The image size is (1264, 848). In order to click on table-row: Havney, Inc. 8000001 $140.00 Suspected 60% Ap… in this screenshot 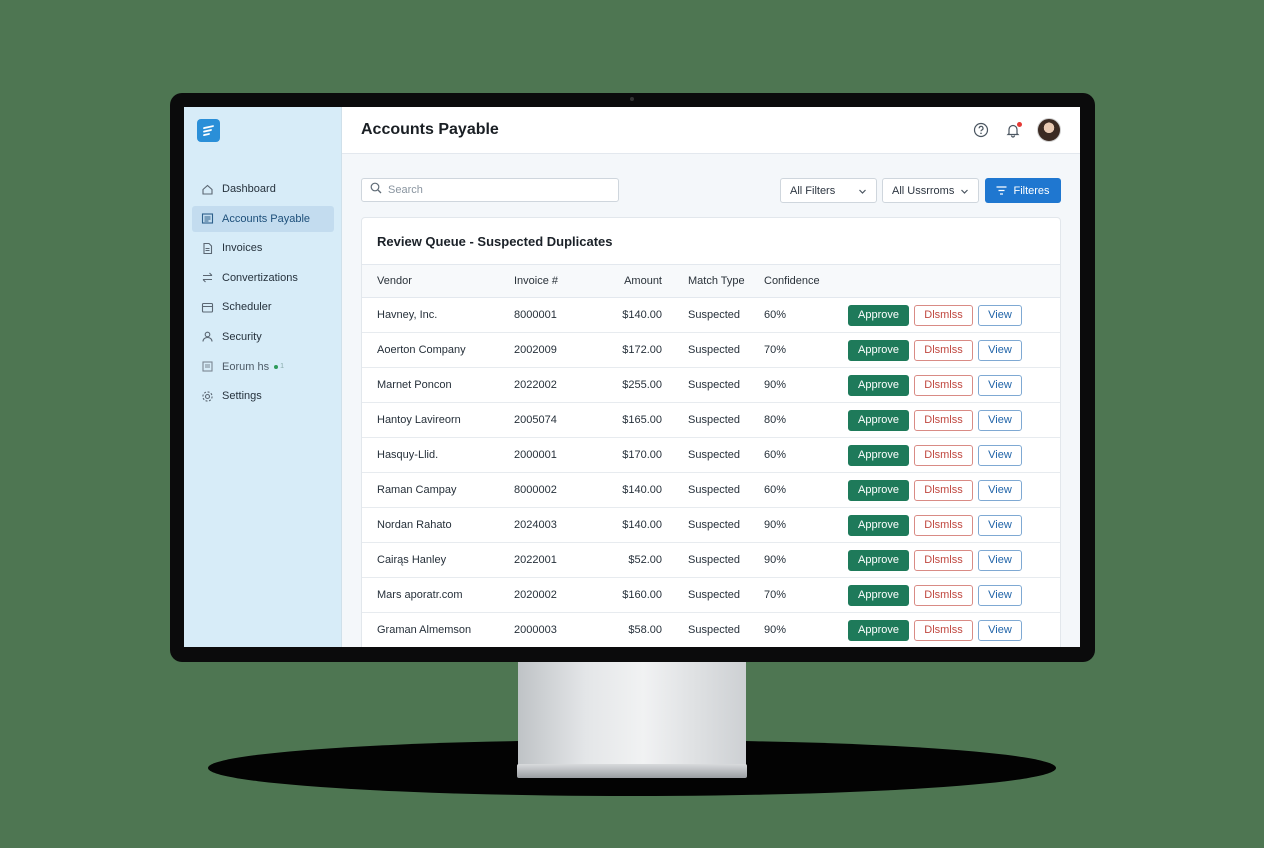, I will do `click(711, 315)`.